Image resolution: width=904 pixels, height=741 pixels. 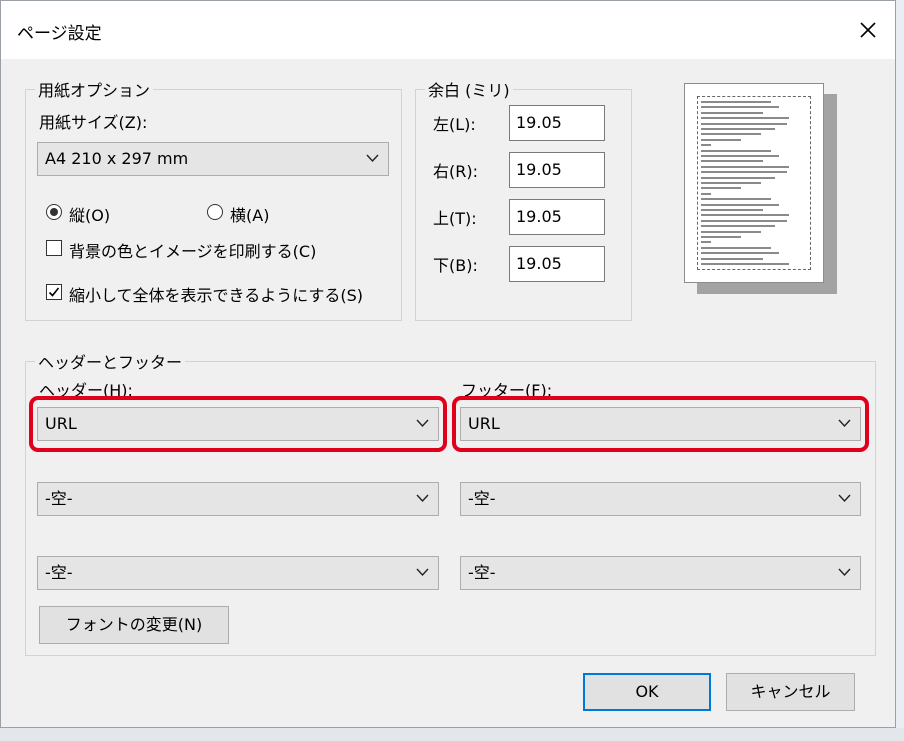 What do you see at coordinates (238, 424) in the screenshot?
I see `header-url-highlight` at bounding box center [238, 424].